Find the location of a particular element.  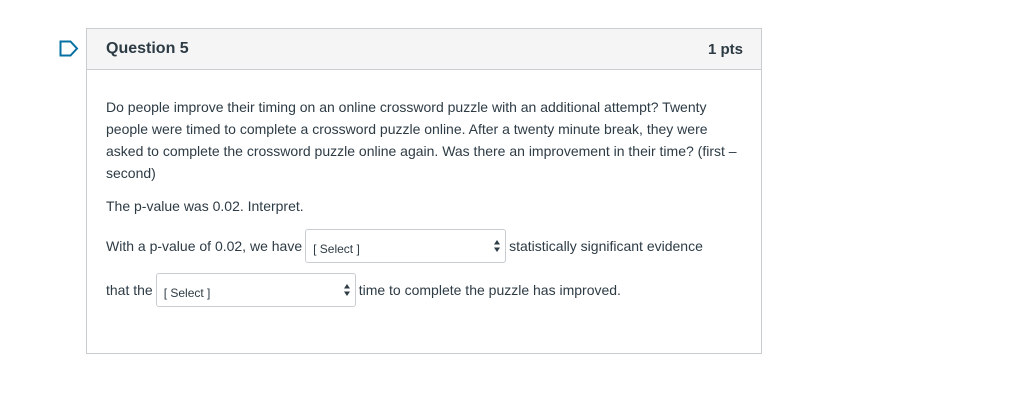

pvalue-statement: The p-value was 0.02. Interpret. is located at coordinates (205, 206).